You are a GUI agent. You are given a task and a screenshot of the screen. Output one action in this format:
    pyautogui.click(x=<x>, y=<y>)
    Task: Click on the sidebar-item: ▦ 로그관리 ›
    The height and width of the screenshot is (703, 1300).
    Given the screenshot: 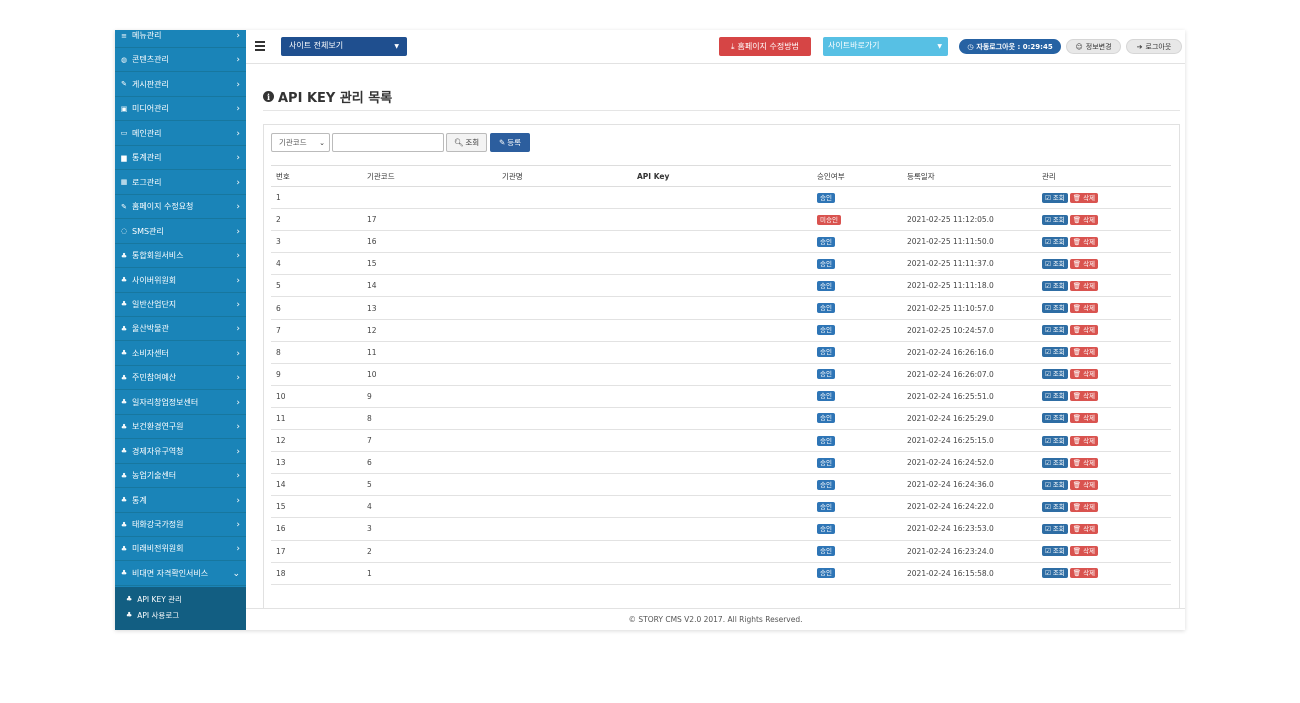 What is the action you would take?
    pyautogui.click(x=180, y=183)
    